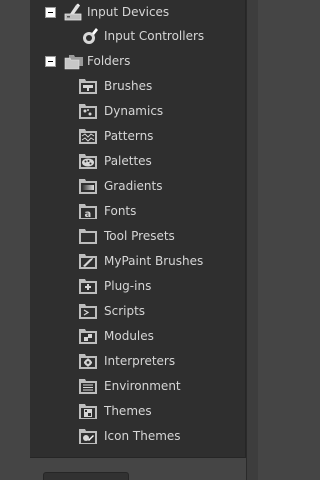  I want to click on tree-item-themes: Themes, so click(137, 411).